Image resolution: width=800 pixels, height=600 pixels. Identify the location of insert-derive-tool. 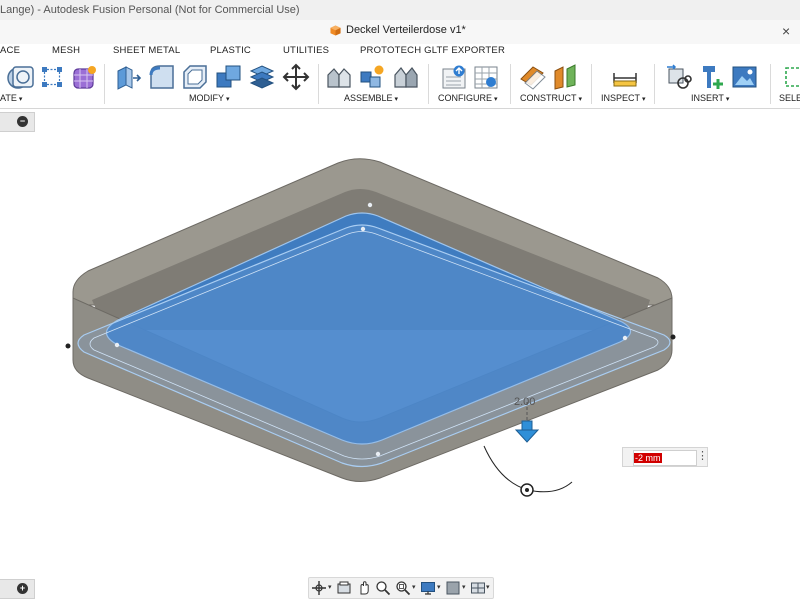
(679, 77).